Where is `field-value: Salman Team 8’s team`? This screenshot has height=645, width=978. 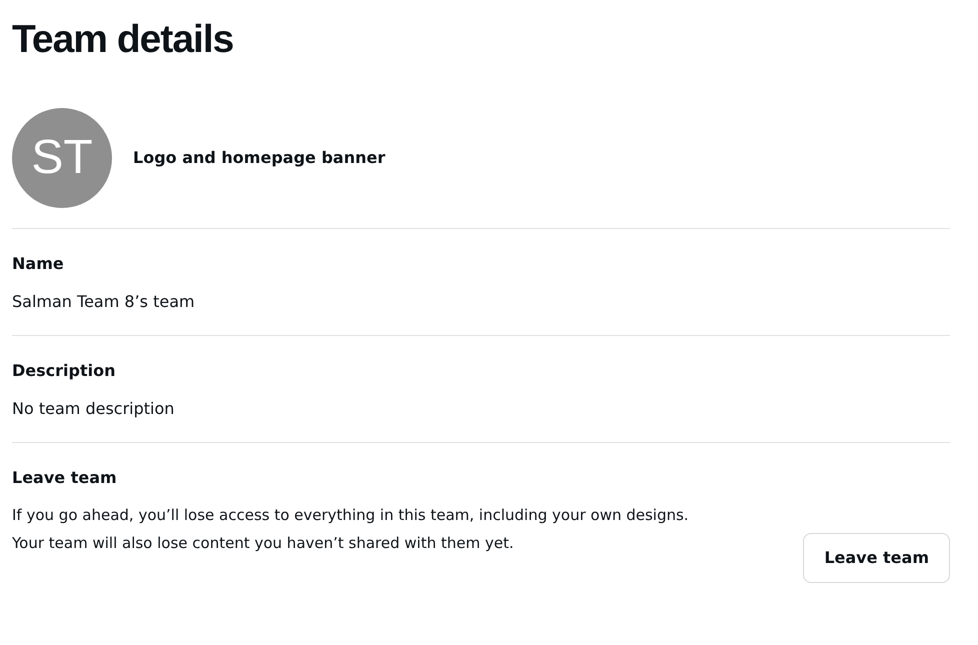
field-value: Salman Team 8’s team is located at coordinates (104, 302).